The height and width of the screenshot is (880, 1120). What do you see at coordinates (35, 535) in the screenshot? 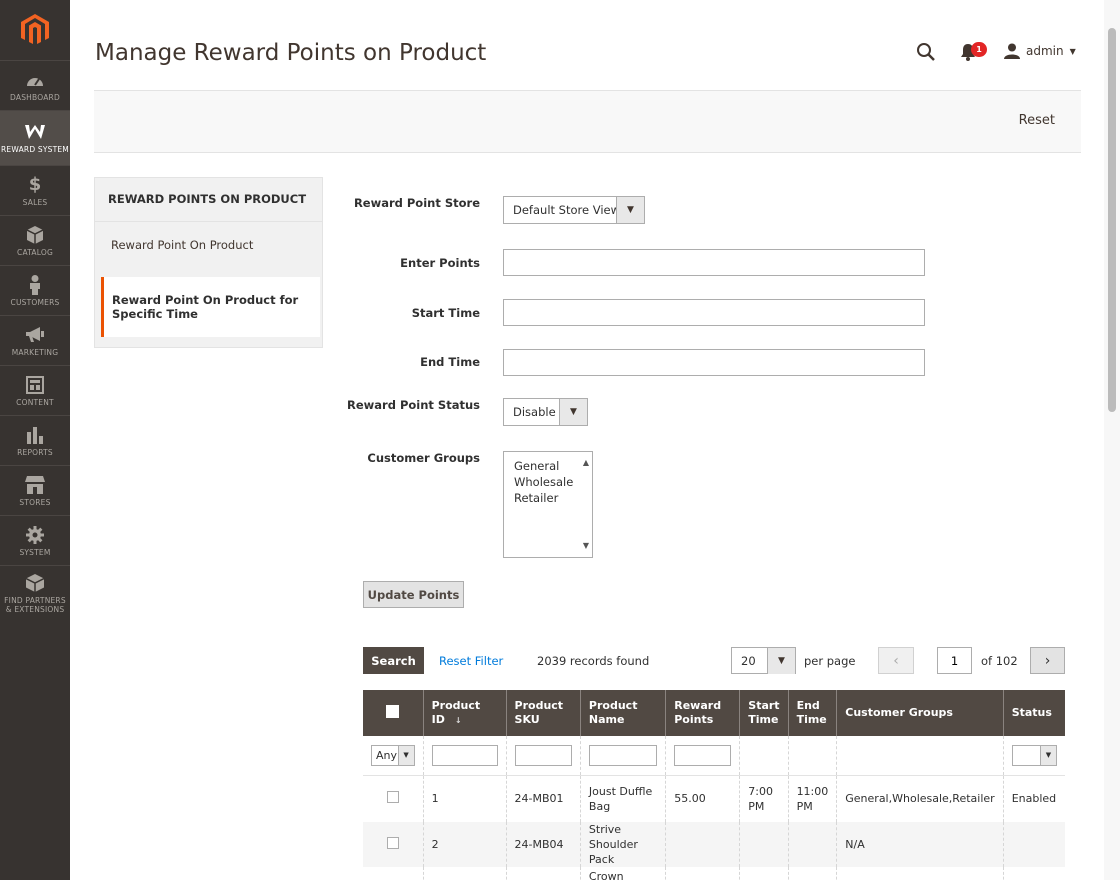
I see `gear-icon` at bounding box center [35, 535].